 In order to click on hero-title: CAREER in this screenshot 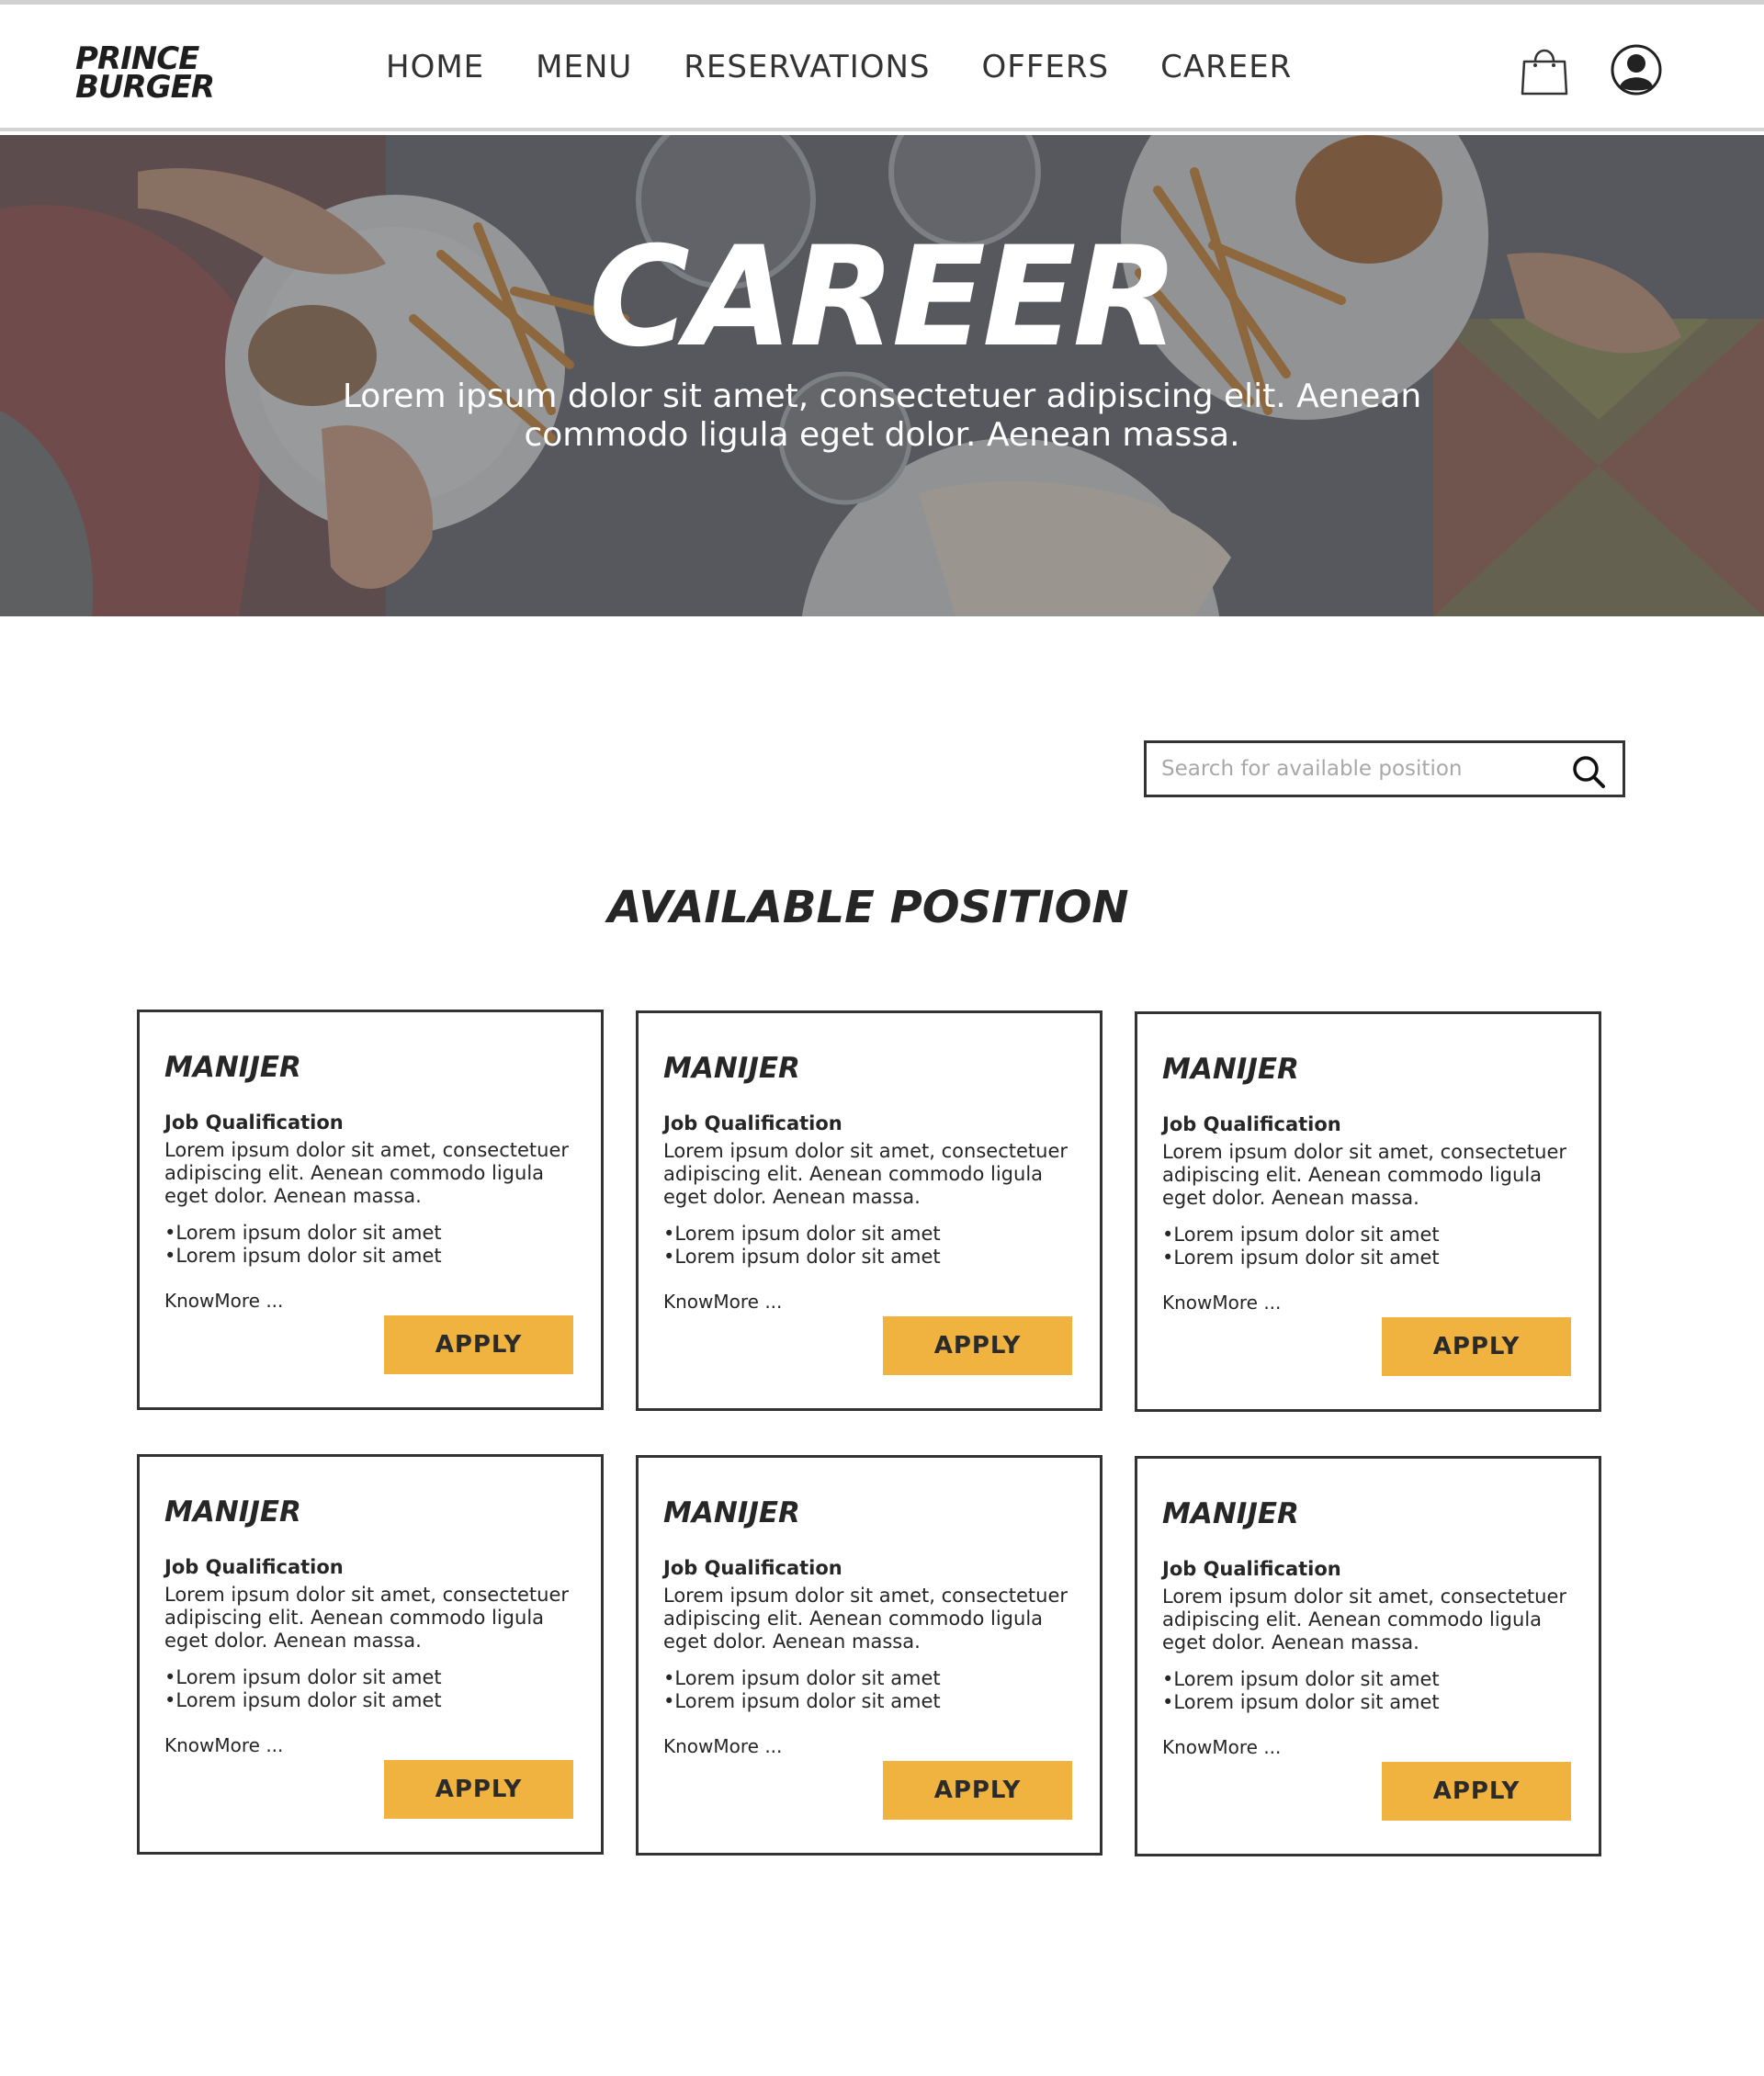, I will do `click(883, 298)`.